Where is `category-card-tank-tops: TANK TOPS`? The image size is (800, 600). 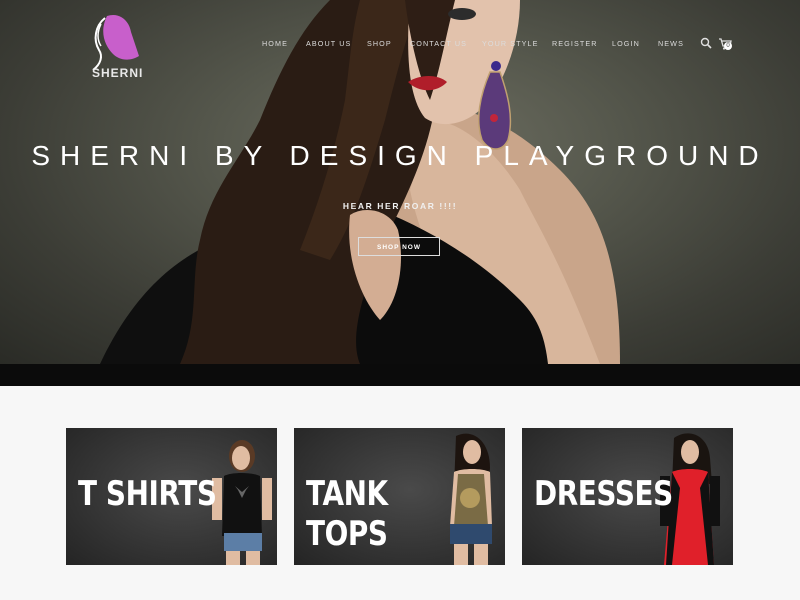 category-card-tank-tops: TANK TOPS is located at coordinates (399, 496).